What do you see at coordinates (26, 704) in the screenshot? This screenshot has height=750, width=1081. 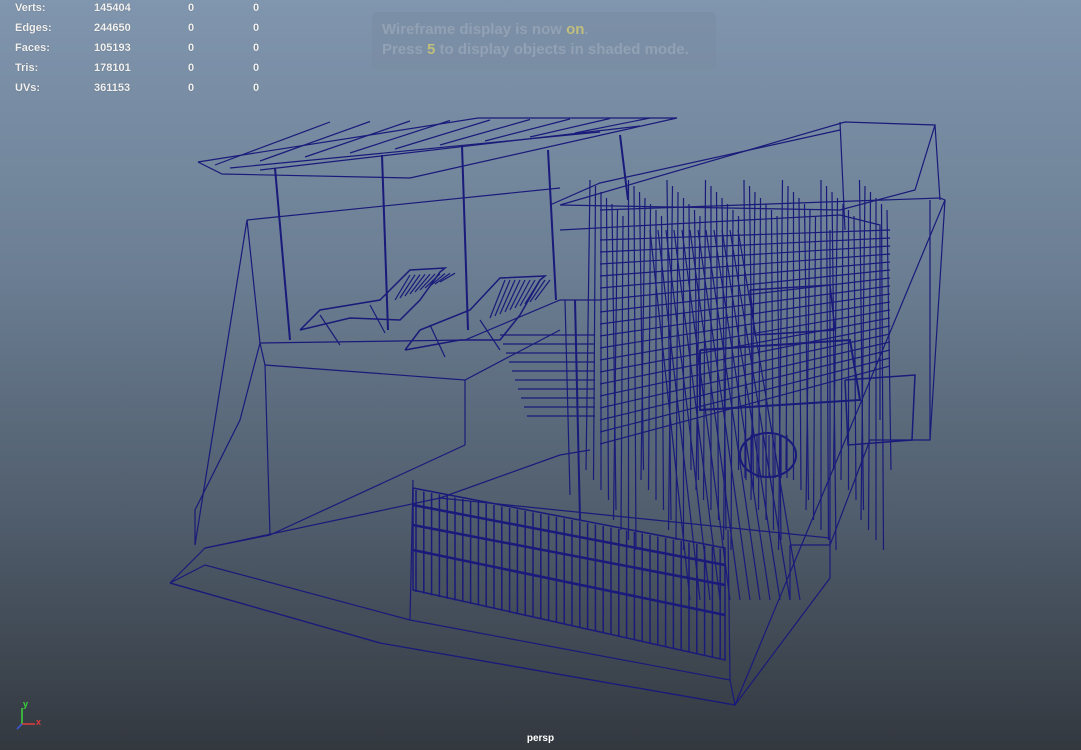 I see `axis-y-label: y` at bounding box center [26, 704].